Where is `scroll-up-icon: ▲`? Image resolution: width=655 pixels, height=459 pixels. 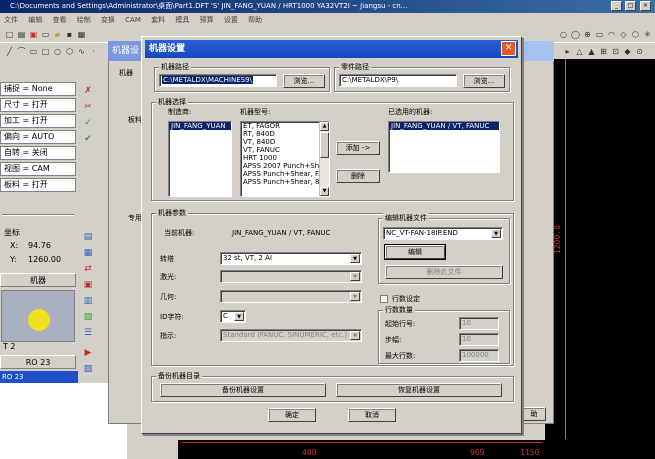
scroll-up-icon: ▲ is located at coordinates (324, 126).